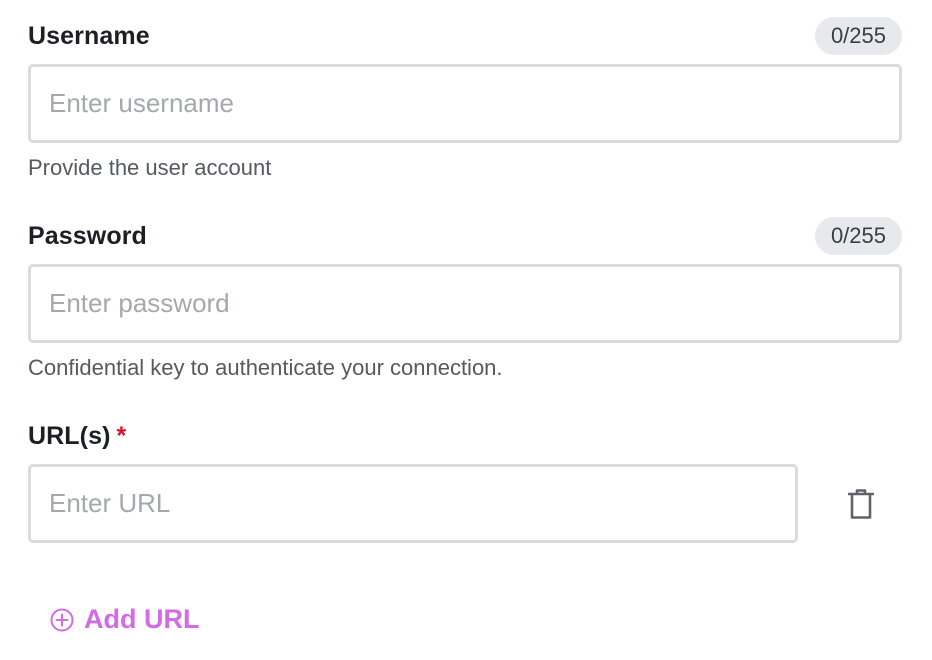 The image size is (932, 660). What do you see at coordinates (465, 36) in the screenshot?
I see `username-label-row: Username 0/255` at bounding box center [465, 36].